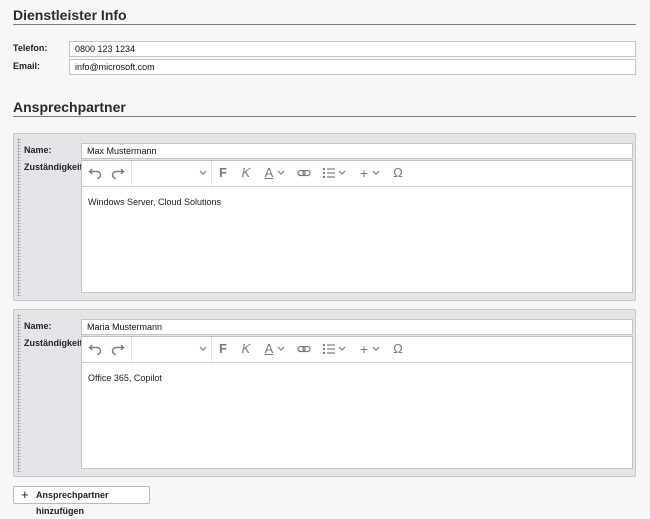 This screenshot has width=650, height=519. Describe the element at coordinates (352, 49) in the screenshot. I see `phone-field: 0800 123 1234` at that location.